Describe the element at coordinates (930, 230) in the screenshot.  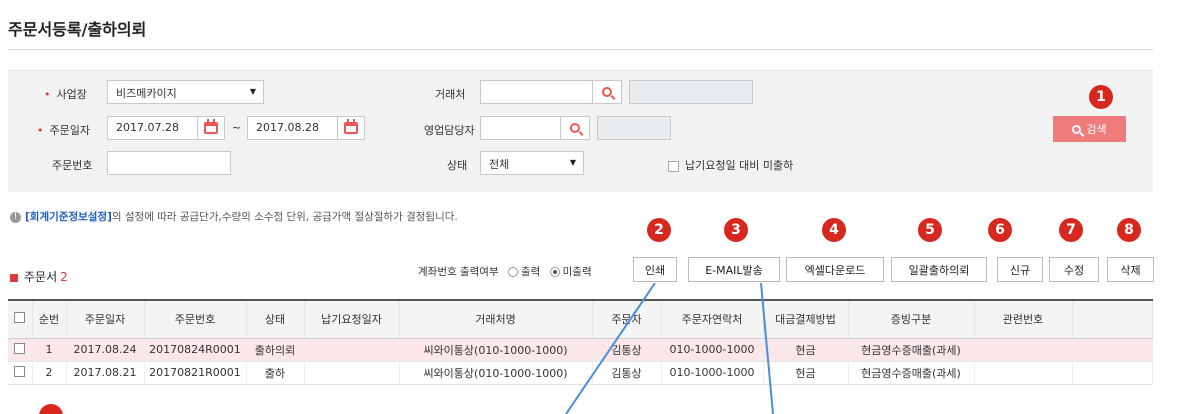
I see `annotation-badge-5: 5` at that location.